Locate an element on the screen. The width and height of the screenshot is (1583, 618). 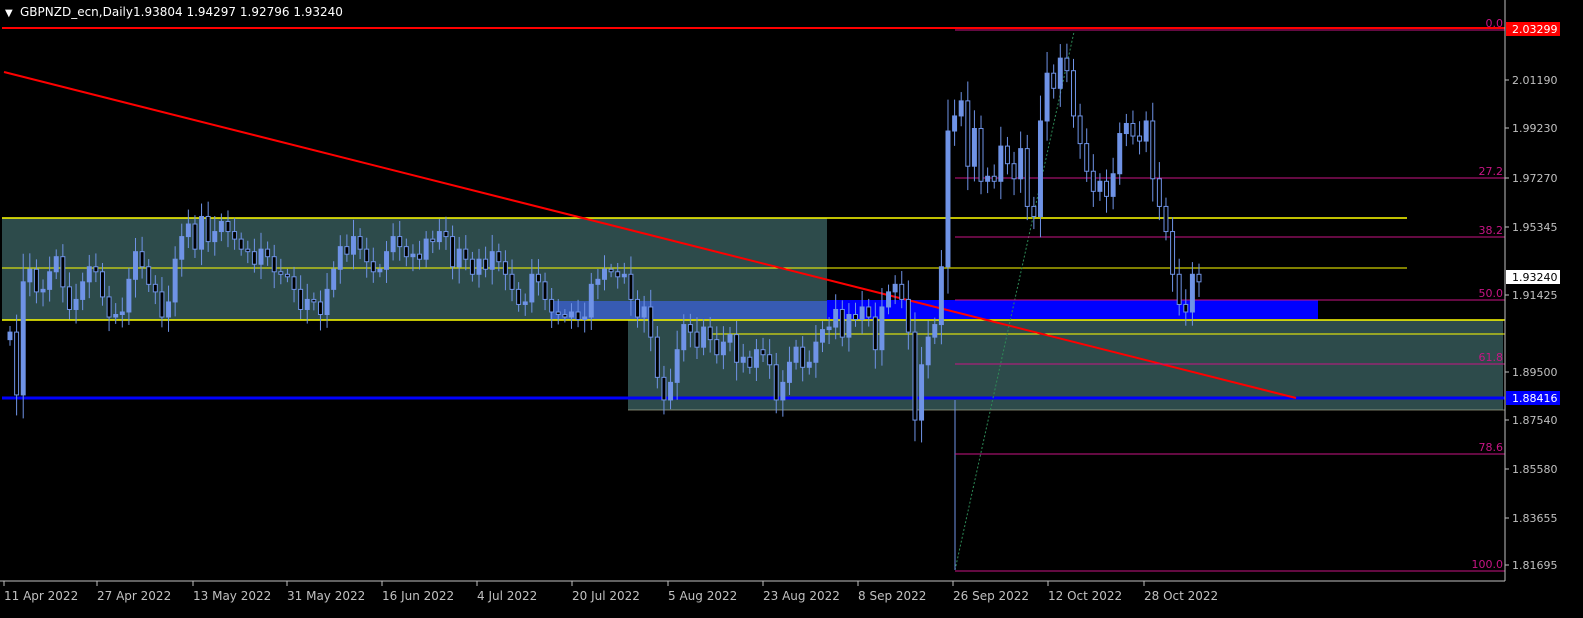
time-tick-label: 31 May 2022 is located at coordinates (326, 596).